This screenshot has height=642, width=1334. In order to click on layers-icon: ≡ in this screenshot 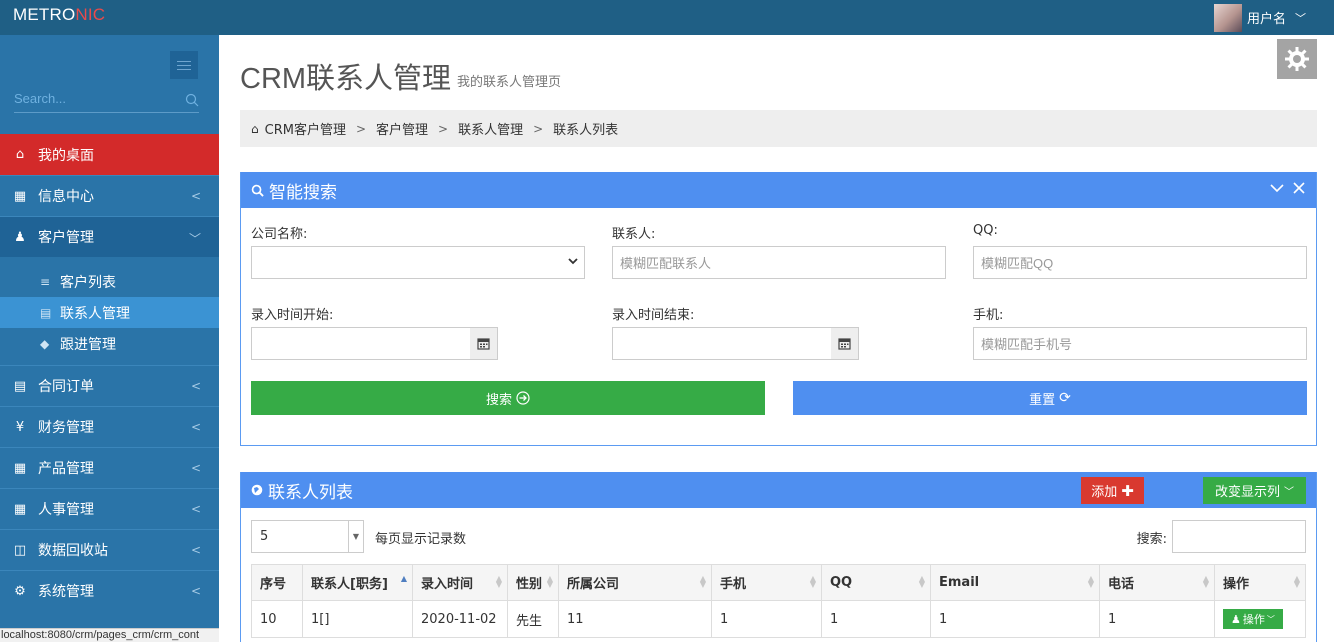, I will do `click(45, 281)`.